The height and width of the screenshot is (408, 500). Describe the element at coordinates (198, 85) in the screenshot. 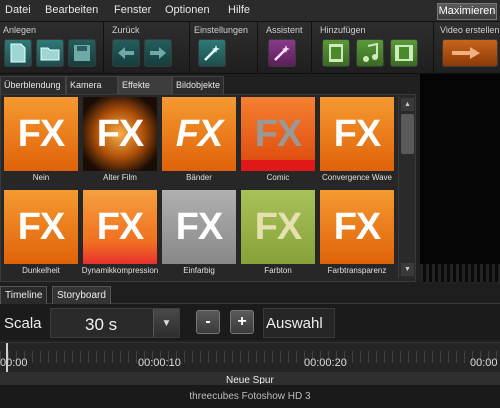

I see `tab-bildobjekte: Bildobjekte` at that location.